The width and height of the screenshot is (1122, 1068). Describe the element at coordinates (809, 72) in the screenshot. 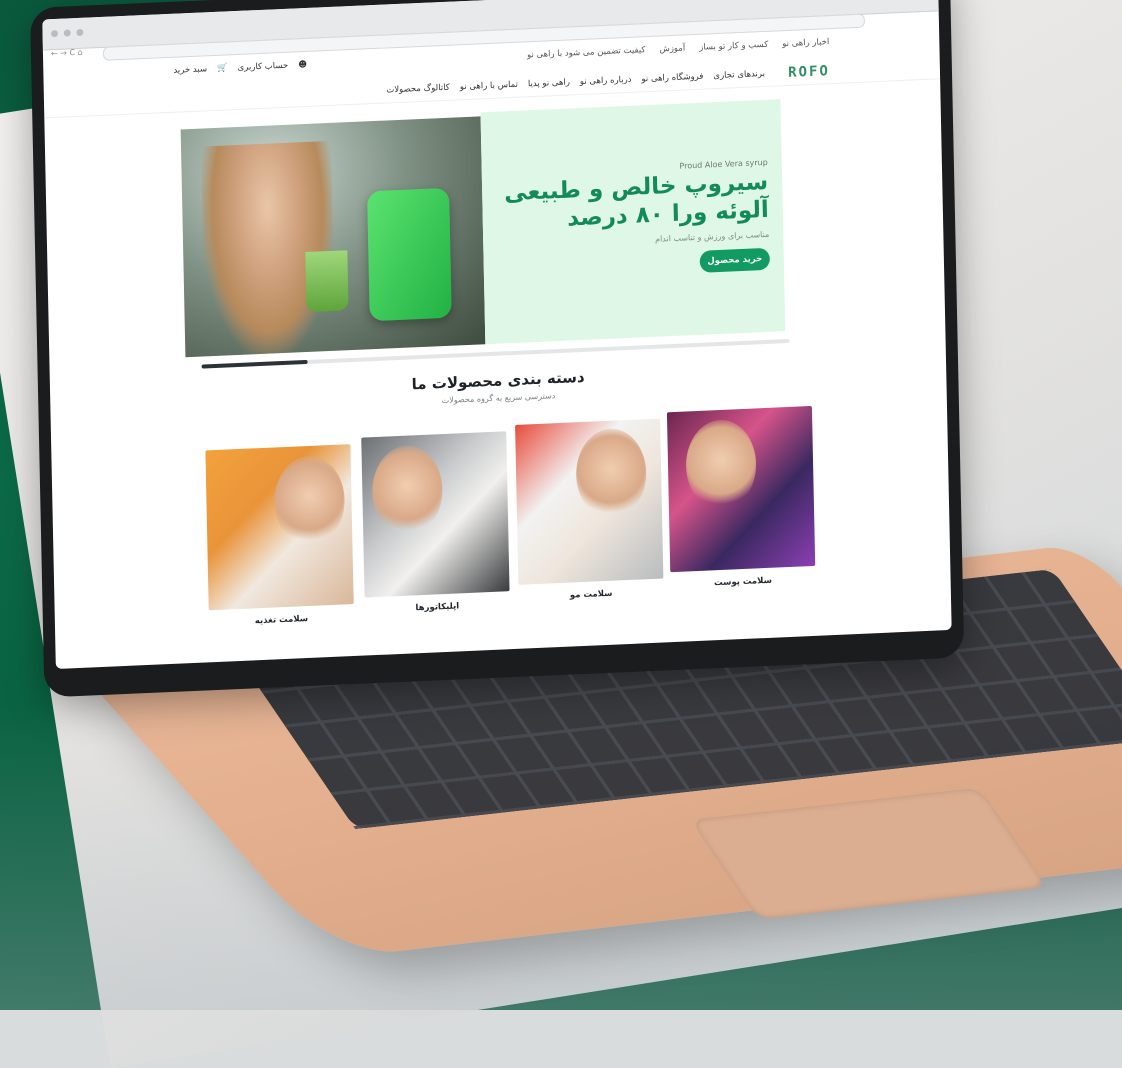

I see `site-logo: ROFO` at that location.